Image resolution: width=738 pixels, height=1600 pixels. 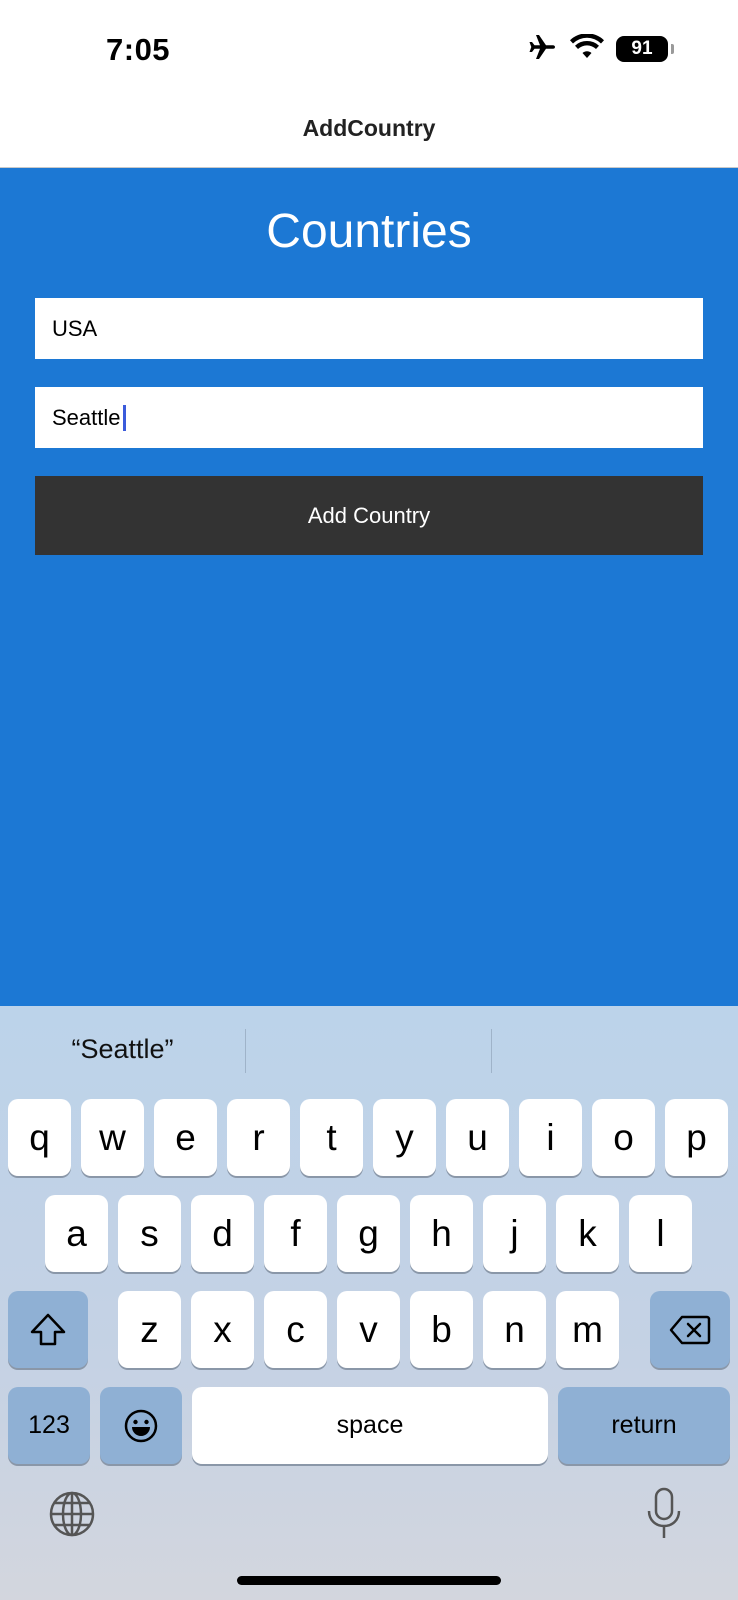 What do you see at coordinates (49, 1425) in the screenshot?
I see `numbers-key: 123` at bounding box center [49, 1425].